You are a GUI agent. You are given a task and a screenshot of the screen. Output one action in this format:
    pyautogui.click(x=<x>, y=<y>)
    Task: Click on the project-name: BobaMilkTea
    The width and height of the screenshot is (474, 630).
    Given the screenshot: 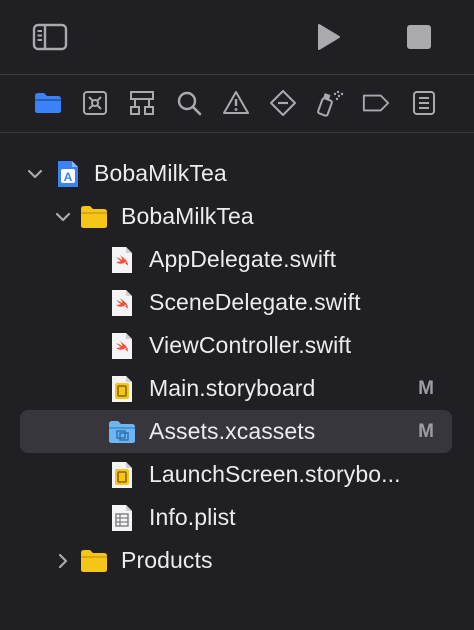 What is the action you would take?
    pyautogui.click(x=160, y=173)
    